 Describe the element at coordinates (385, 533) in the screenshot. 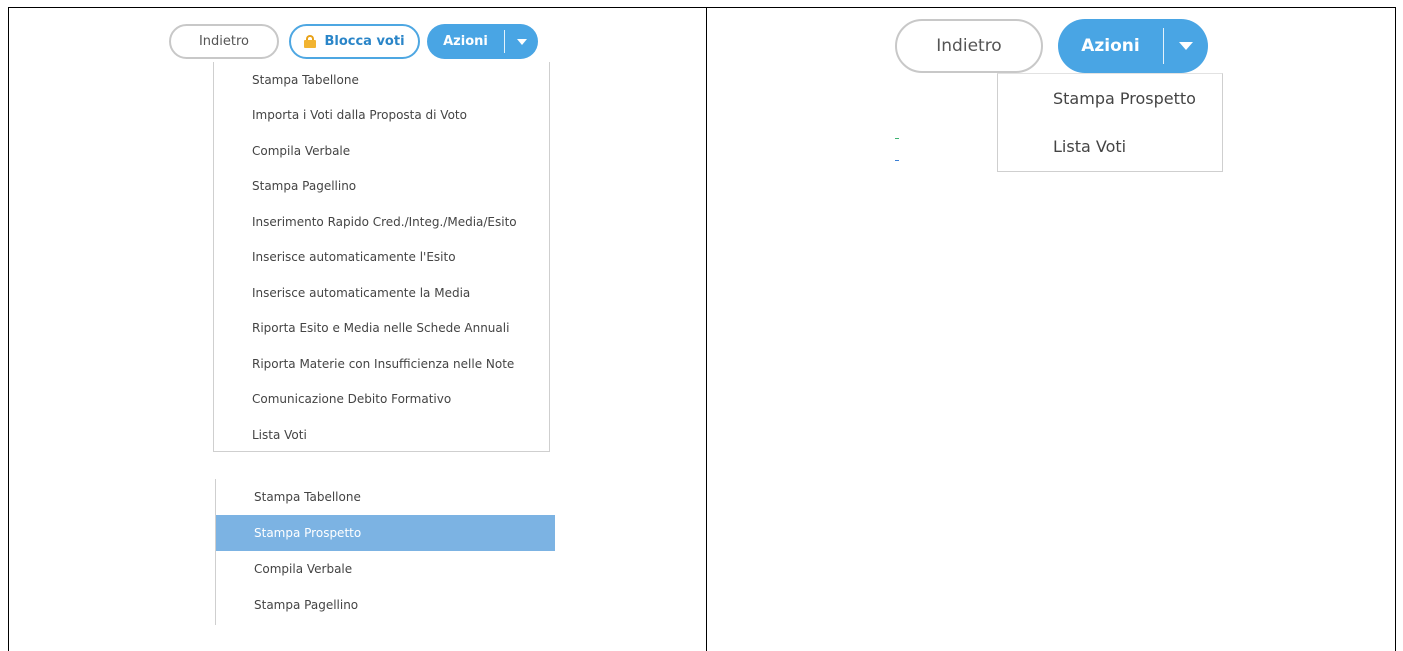

I see `print-menu-item-stampa-prospetto: Stampa Prospetto` at that location.